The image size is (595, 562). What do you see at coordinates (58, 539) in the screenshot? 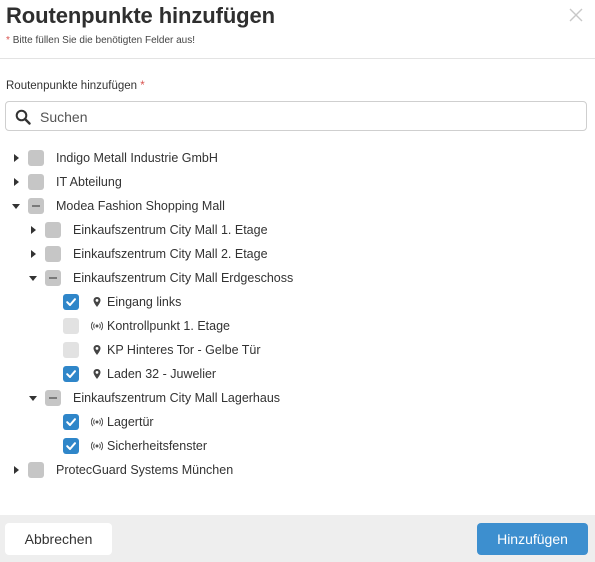
I see `cancel-button: Abbrechen` at bounding box center [58, 539].